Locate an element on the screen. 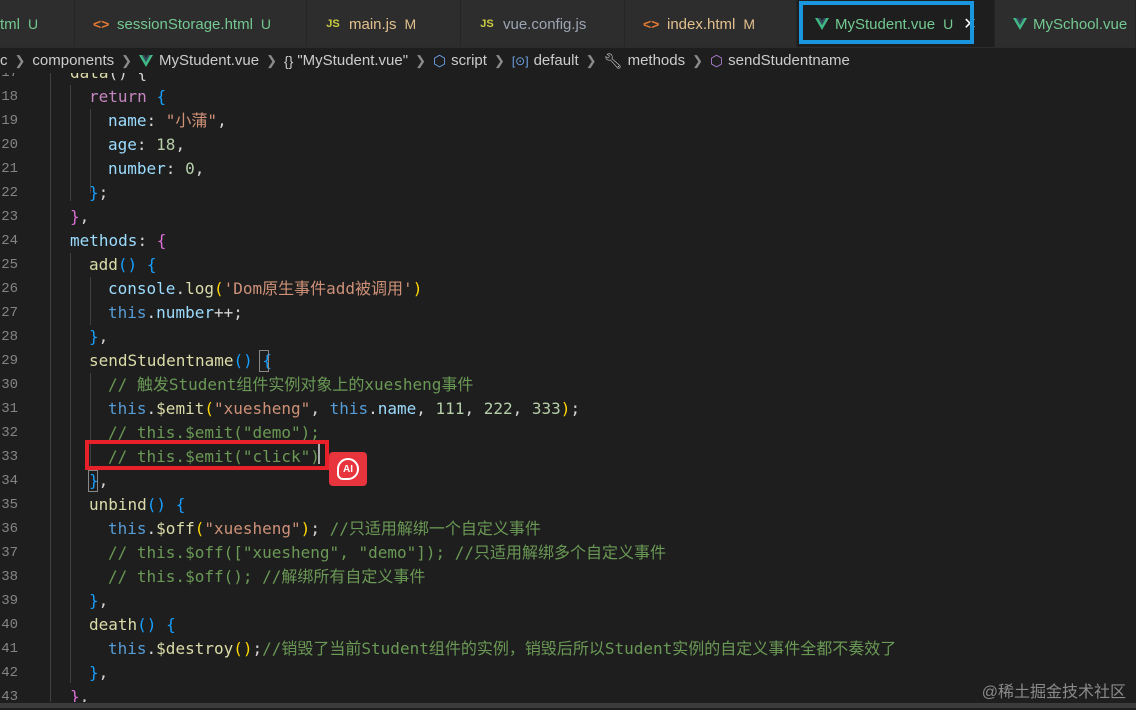 The width and height of the screenshot is (1136, 710). ai-icon: AI is located at coordinates (348, 469).